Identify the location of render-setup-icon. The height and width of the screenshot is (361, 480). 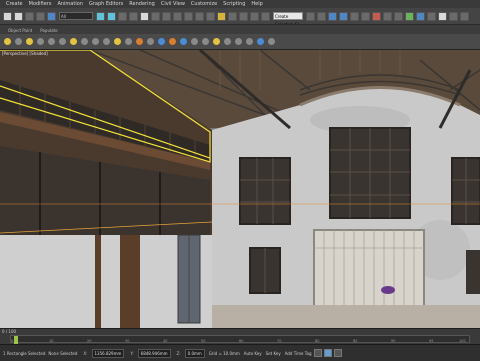
(387, 16).